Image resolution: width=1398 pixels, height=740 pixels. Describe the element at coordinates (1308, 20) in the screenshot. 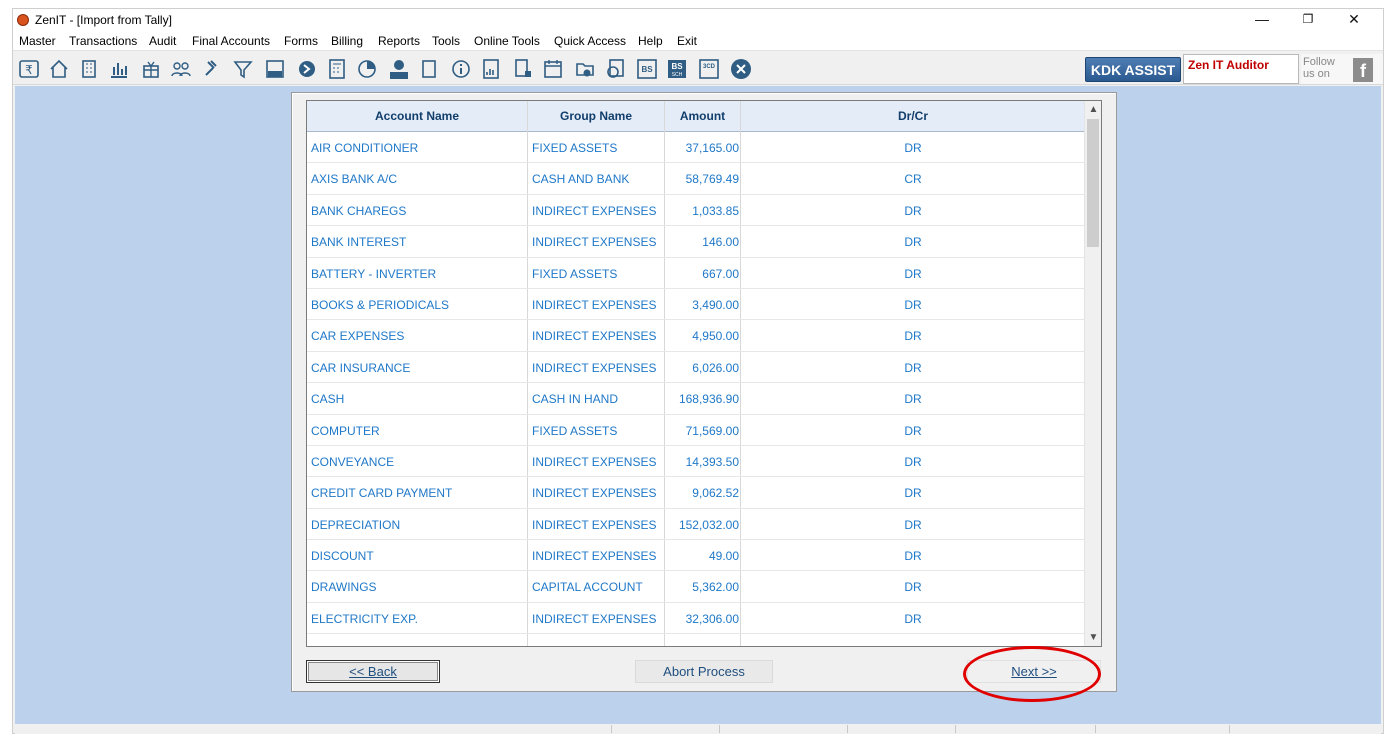

I see `restore-icon: ❐` at that location.